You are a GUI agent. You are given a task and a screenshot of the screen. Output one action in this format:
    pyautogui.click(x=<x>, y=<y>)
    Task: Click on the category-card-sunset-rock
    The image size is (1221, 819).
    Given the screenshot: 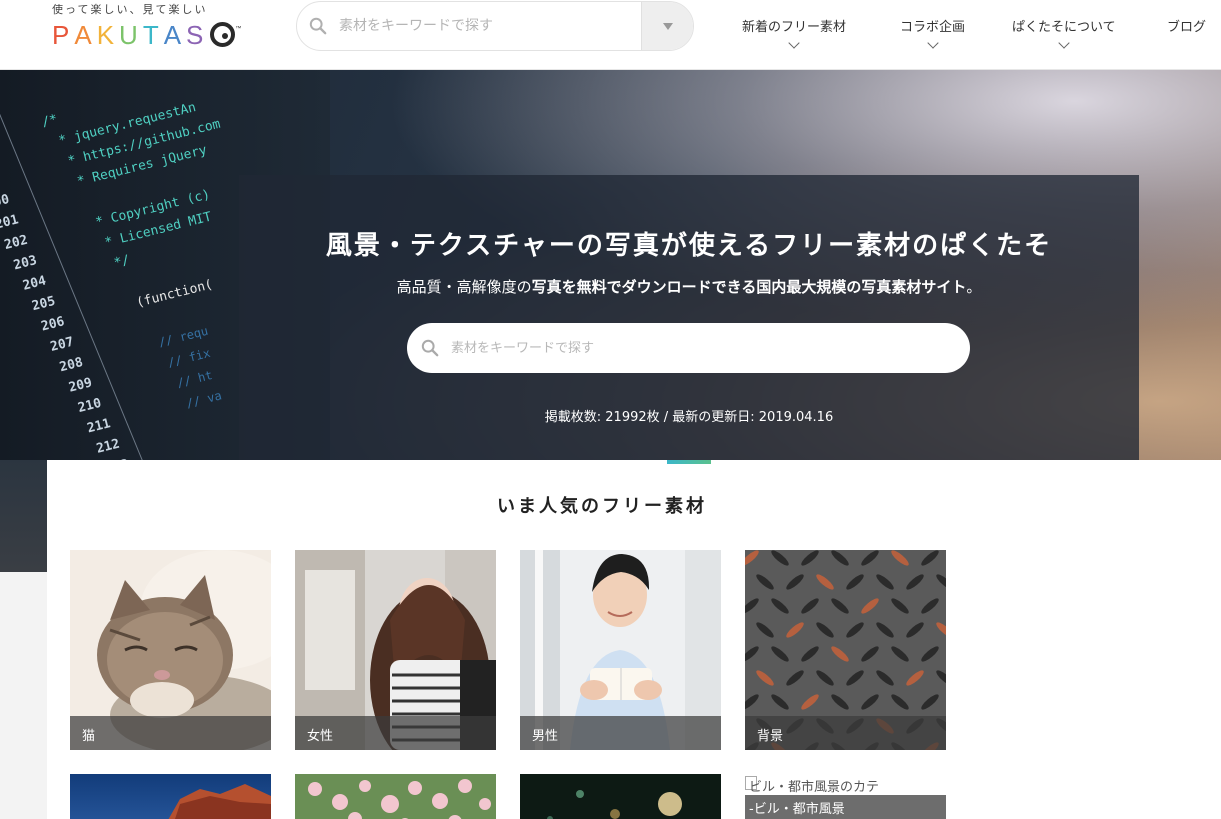 What is the action you would take?
    pyautogui.click(x=170, y=796)
    